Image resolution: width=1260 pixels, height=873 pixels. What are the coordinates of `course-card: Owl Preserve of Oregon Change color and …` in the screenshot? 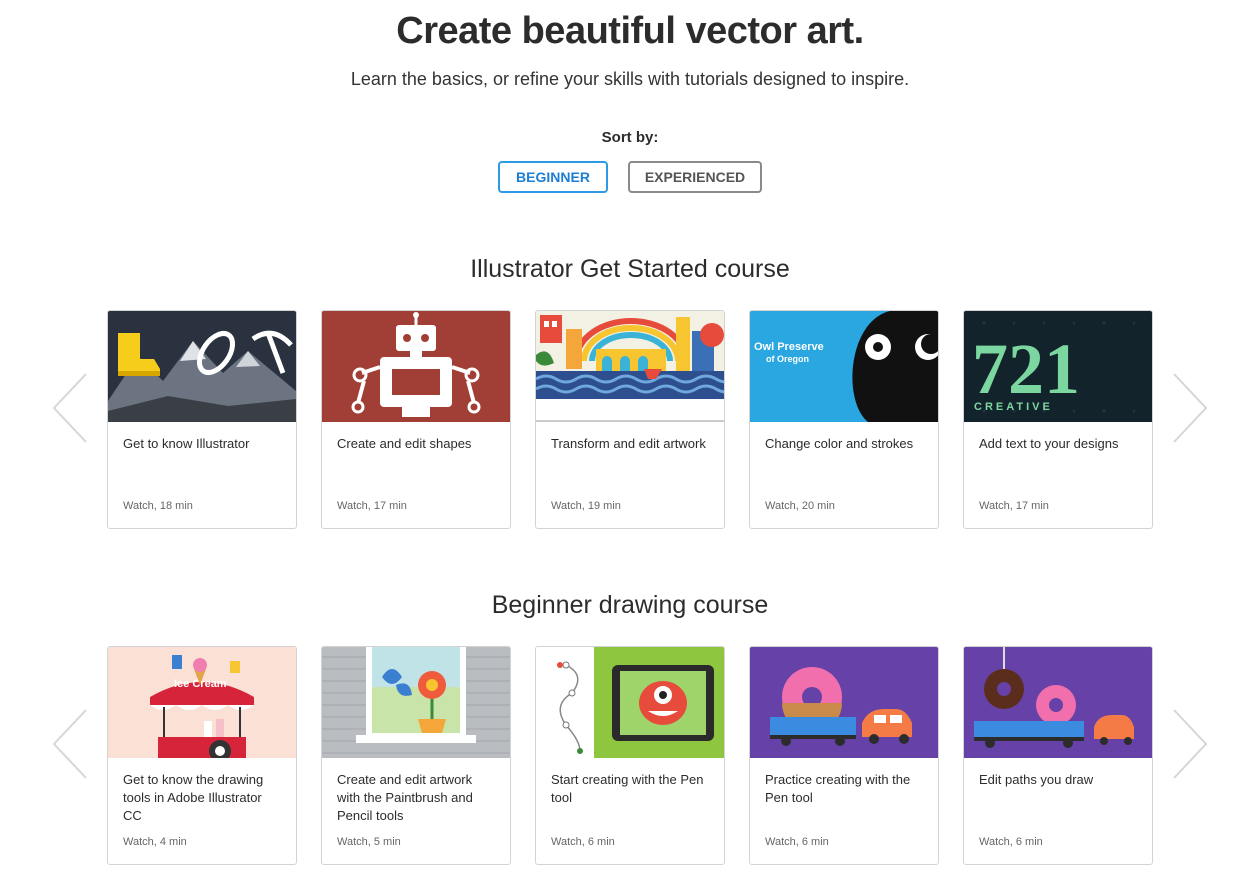 It's located at (844, 419).